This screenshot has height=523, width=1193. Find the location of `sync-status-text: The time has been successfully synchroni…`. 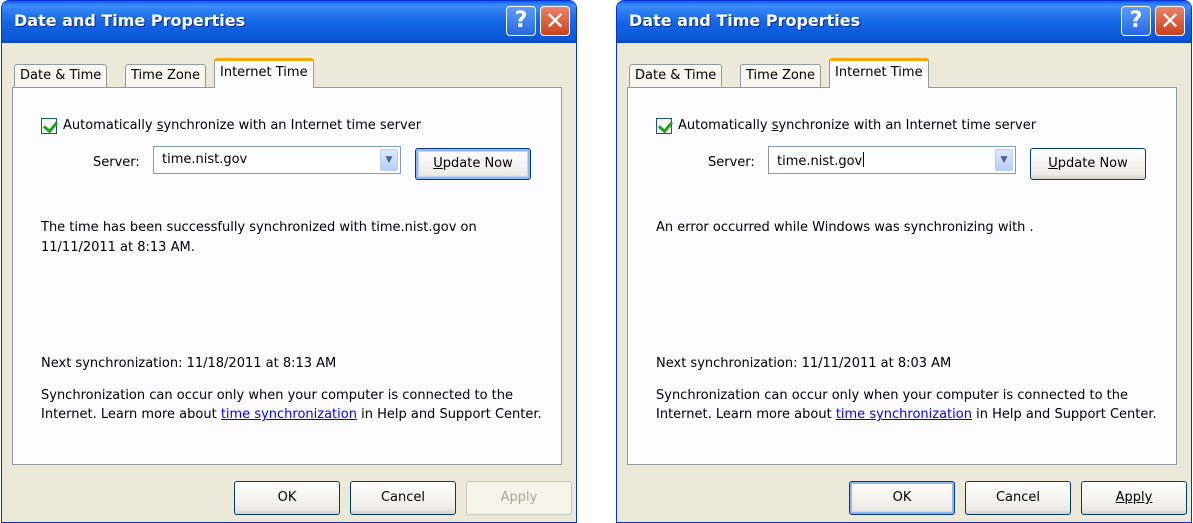

sync-status-text: The time has been successfully synchroni… is located at coordinates (259, 237).